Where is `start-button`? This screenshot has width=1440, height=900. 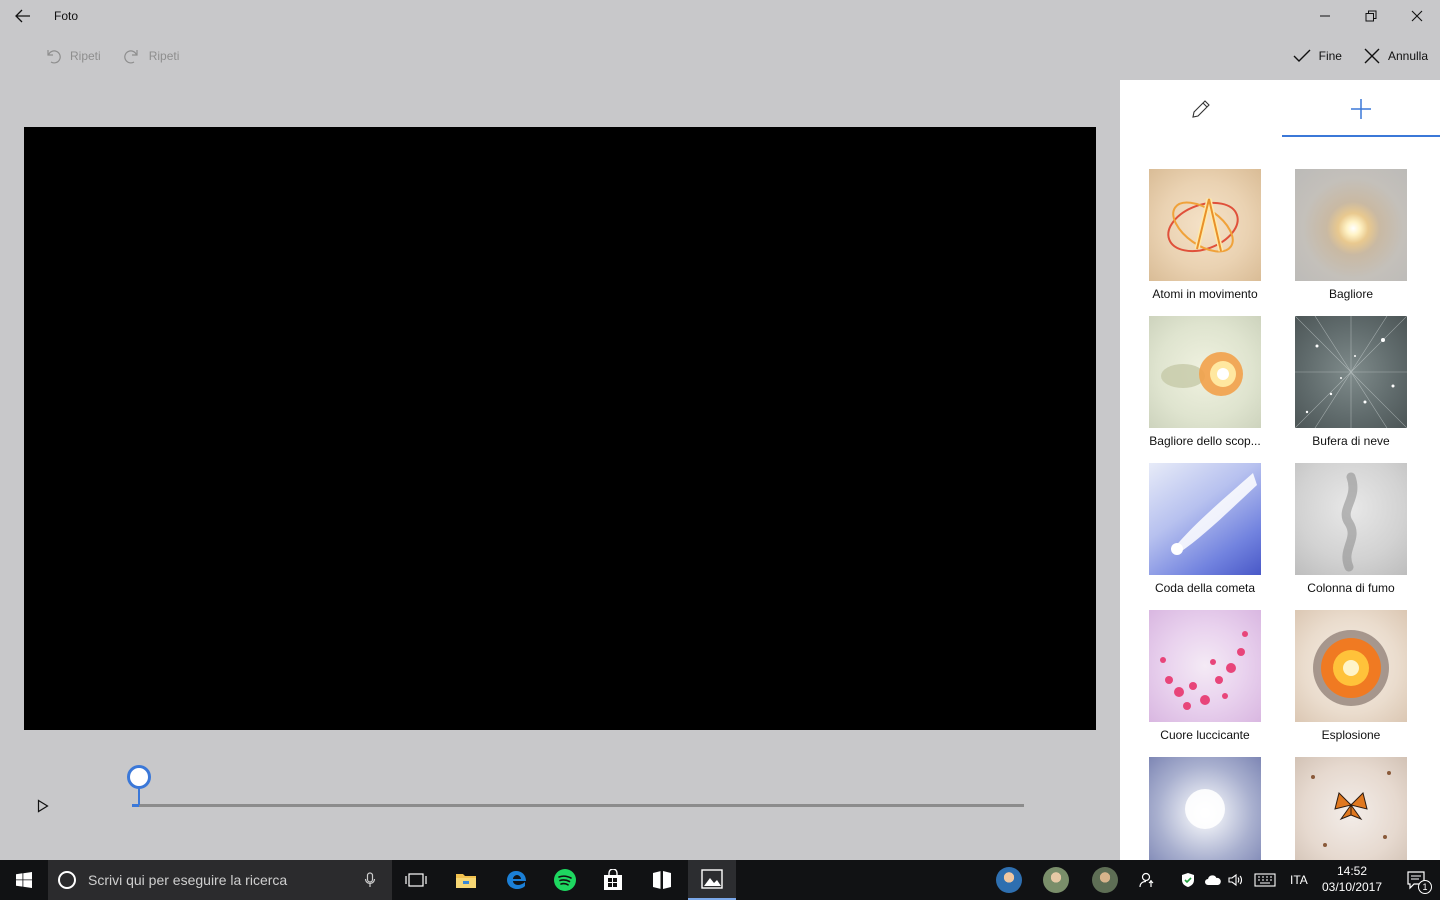 start-button is located at coordinates (24, 880).